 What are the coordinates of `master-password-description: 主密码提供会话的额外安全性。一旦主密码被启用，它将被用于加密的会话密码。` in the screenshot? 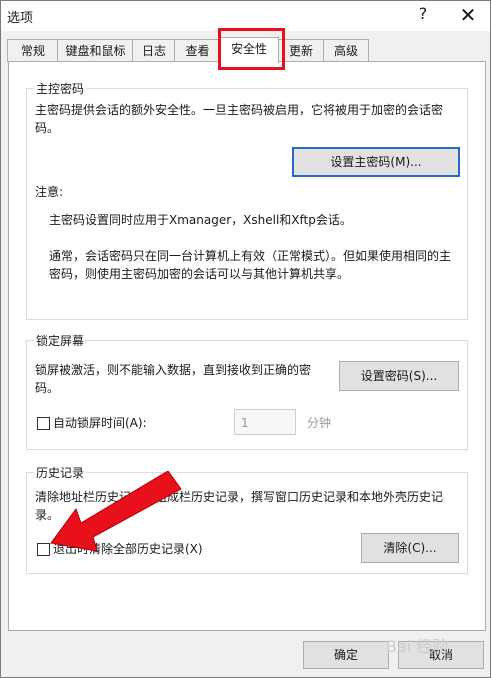 It's located at (239, 119).